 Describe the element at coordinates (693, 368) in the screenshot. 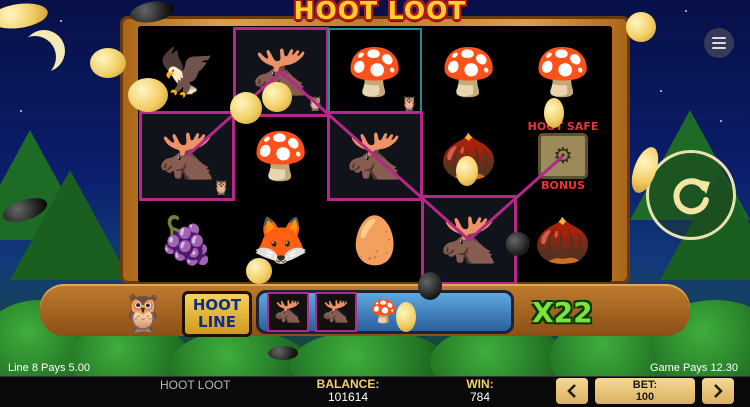

I see `game-pays-text: Game Pays 12.30` at that location.